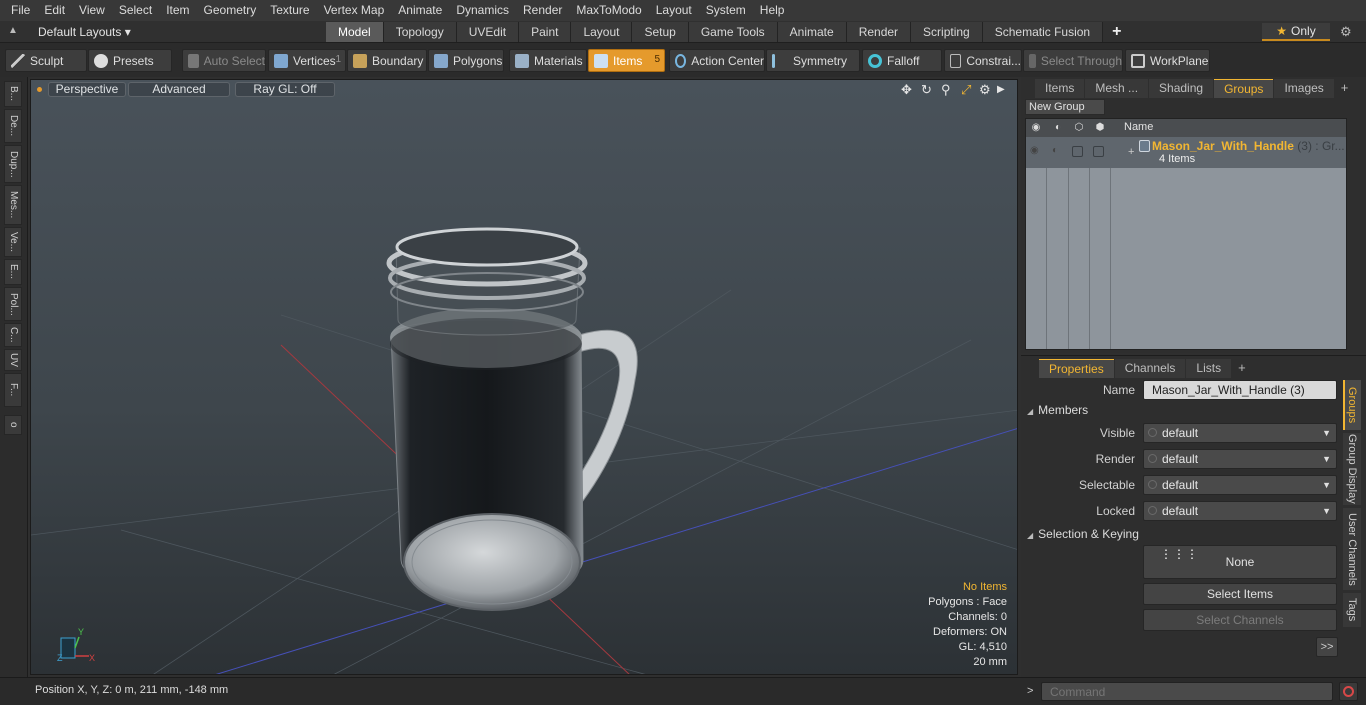  I want to click on visible-dropdown: default ▼, so click(1240, 433).